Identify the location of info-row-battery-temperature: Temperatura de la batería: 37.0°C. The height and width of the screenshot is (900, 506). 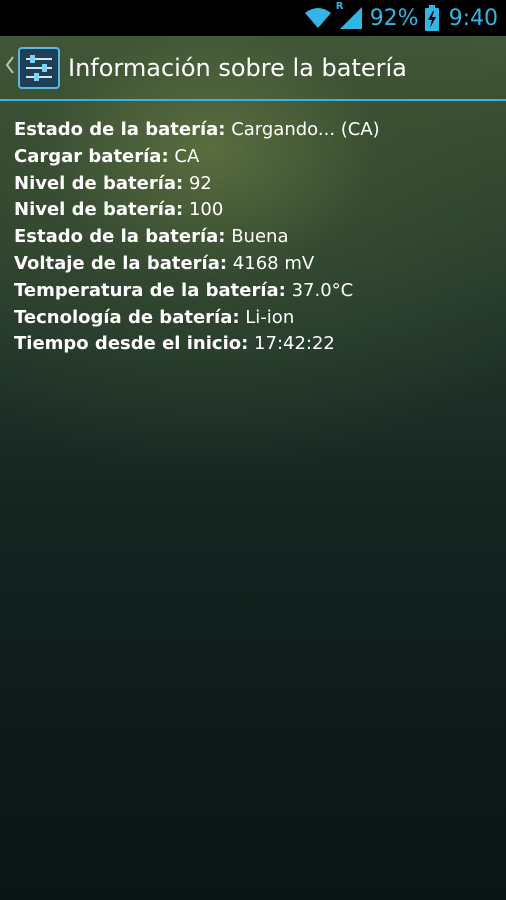
(255, 291).